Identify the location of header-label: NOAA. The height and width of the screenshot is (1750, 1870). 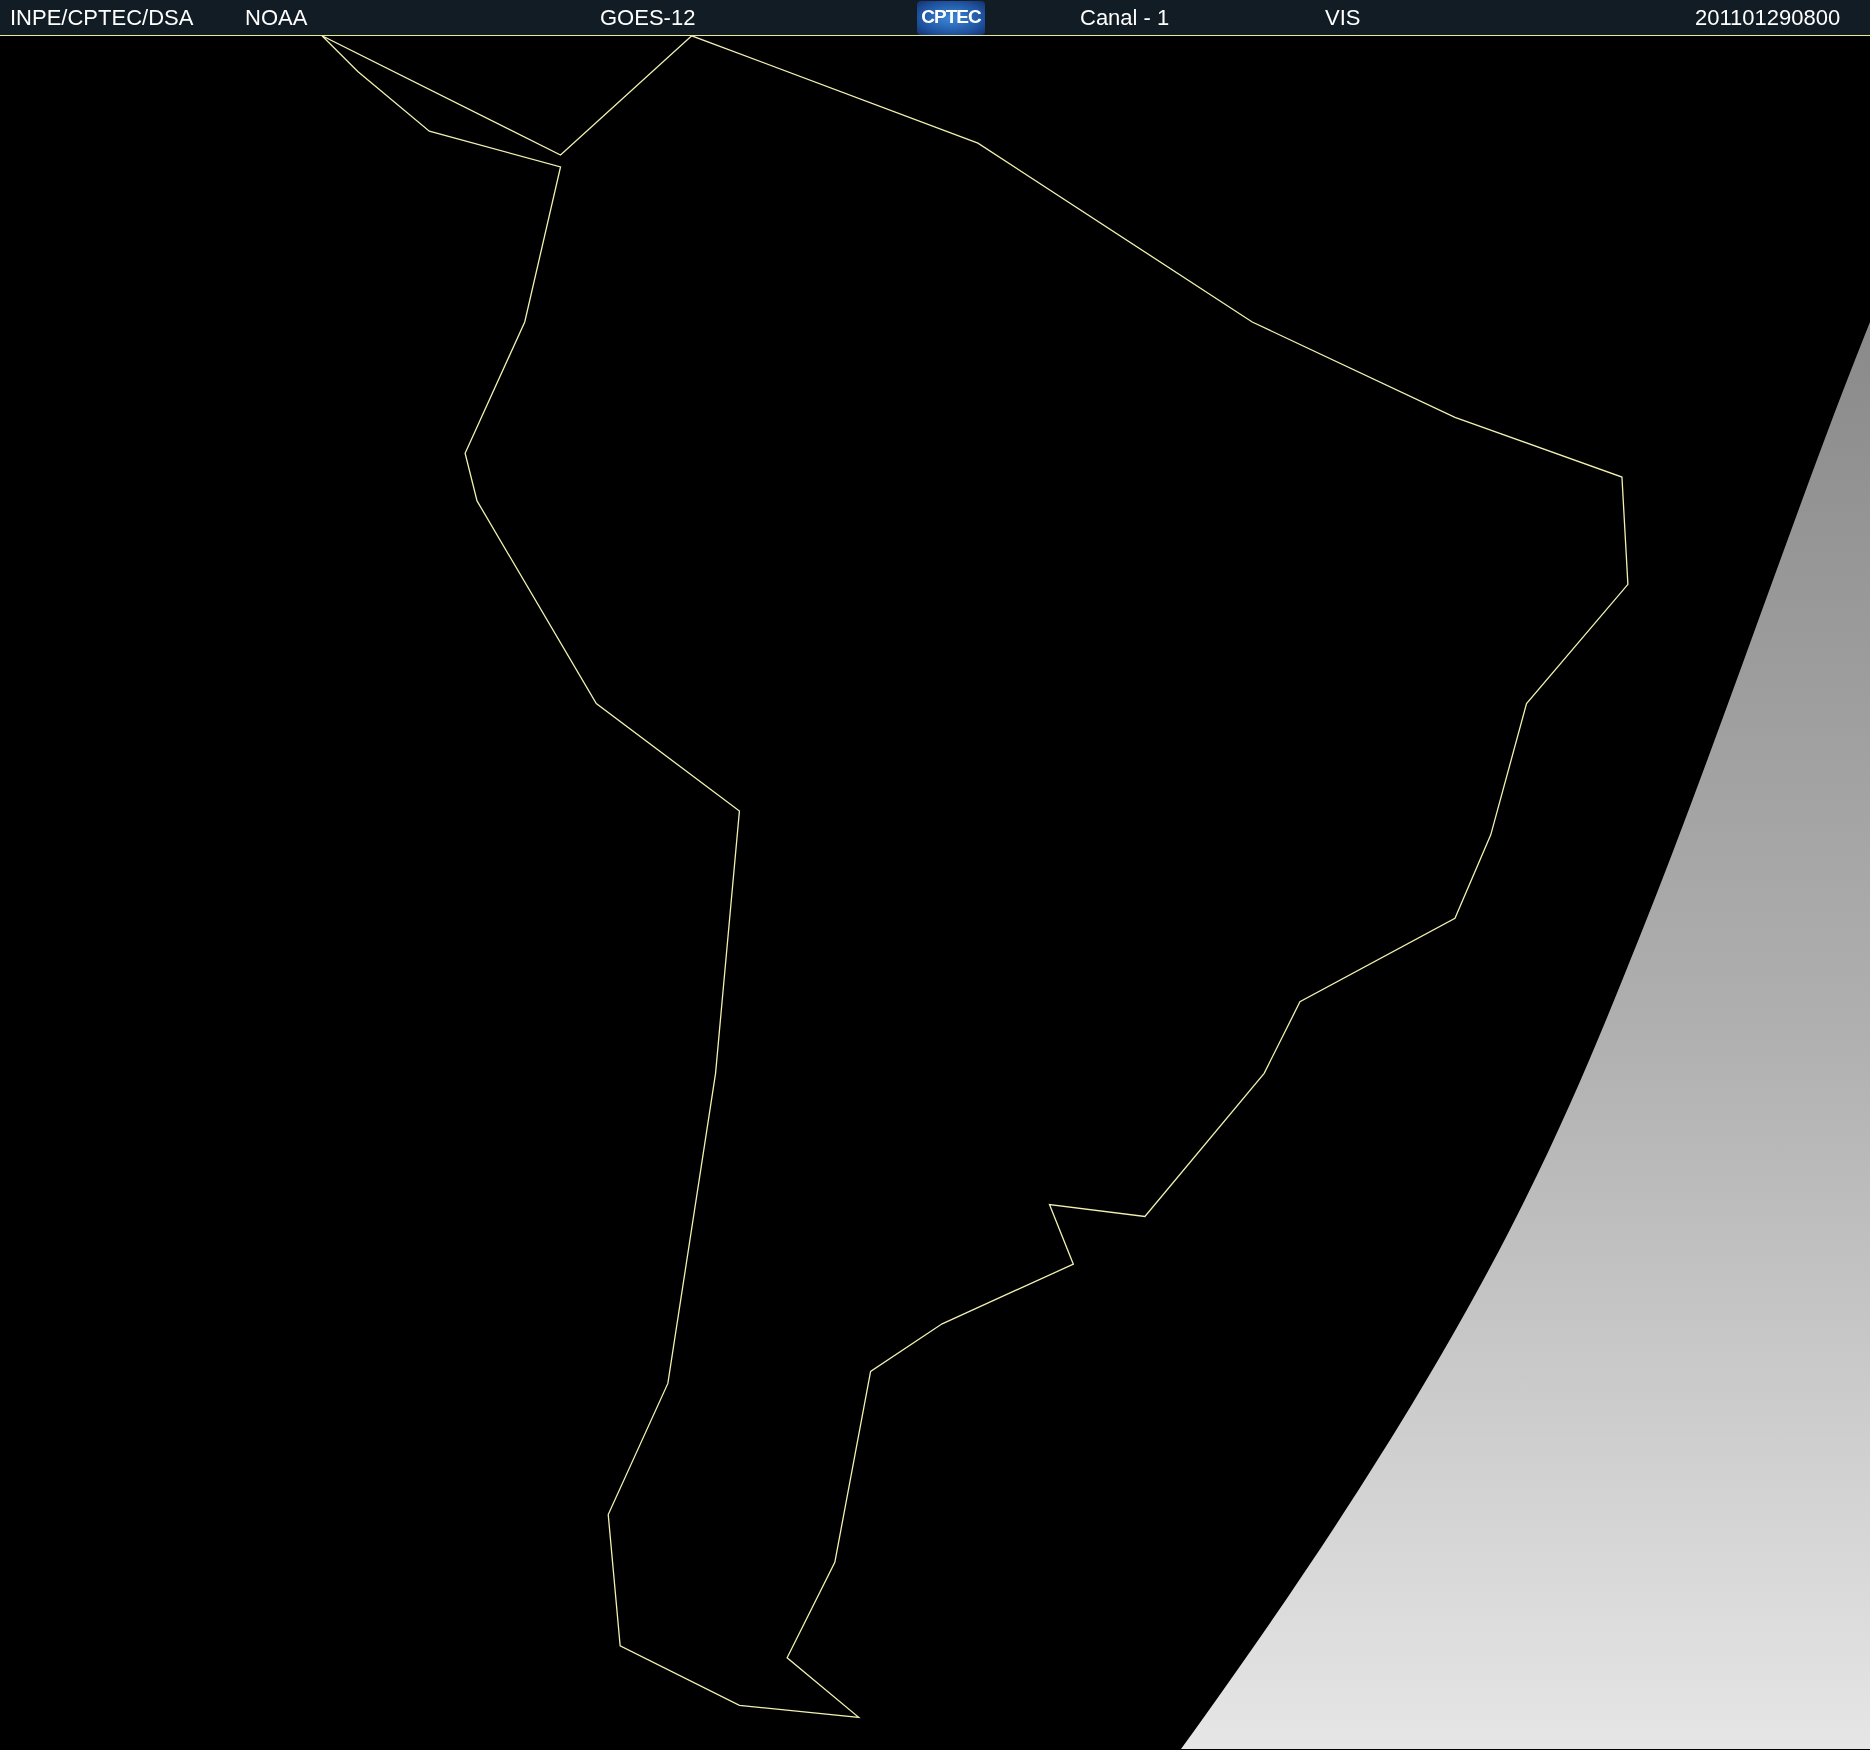
(276, 17).